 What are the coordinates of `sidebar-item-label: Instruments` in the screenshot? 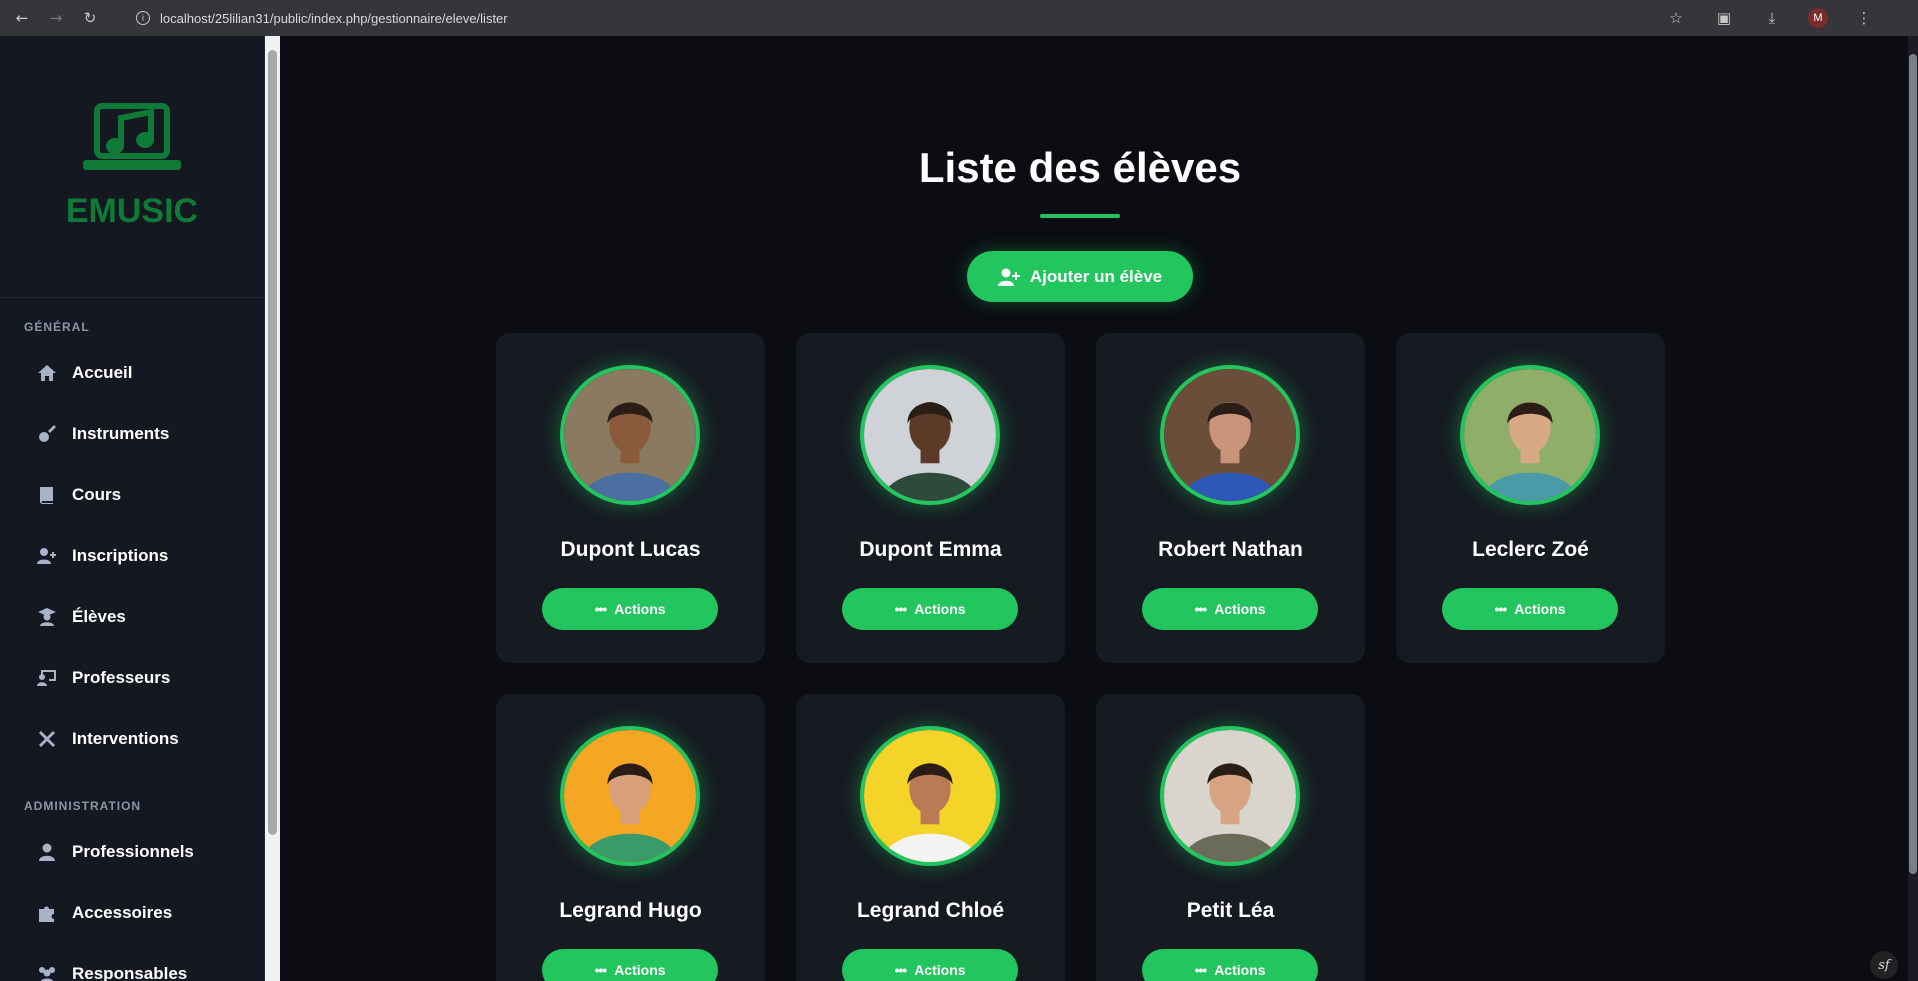 It's located at (121, 433).